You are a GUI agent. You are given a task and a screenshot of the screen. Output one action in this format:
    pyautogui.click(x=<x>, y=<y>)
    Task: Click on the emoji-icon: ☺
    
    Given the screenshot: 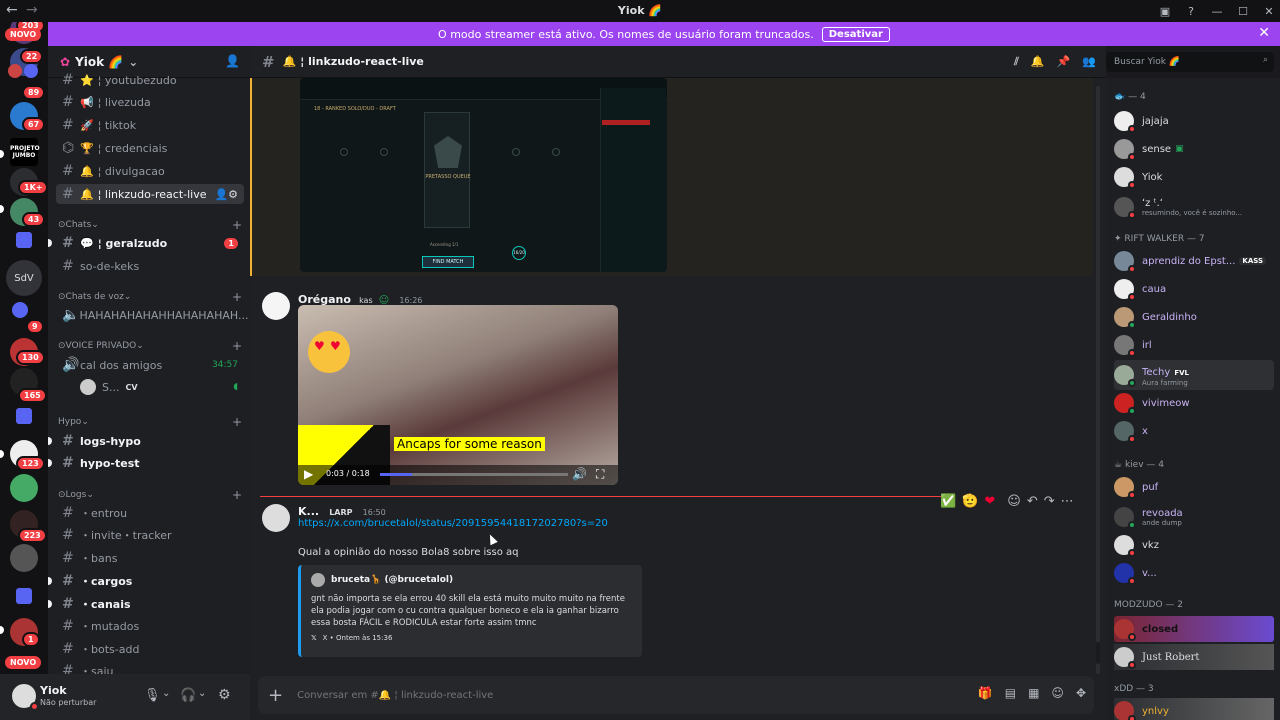 What is the action you would take?
    pyautogui.click(x=1057, y=693)
    